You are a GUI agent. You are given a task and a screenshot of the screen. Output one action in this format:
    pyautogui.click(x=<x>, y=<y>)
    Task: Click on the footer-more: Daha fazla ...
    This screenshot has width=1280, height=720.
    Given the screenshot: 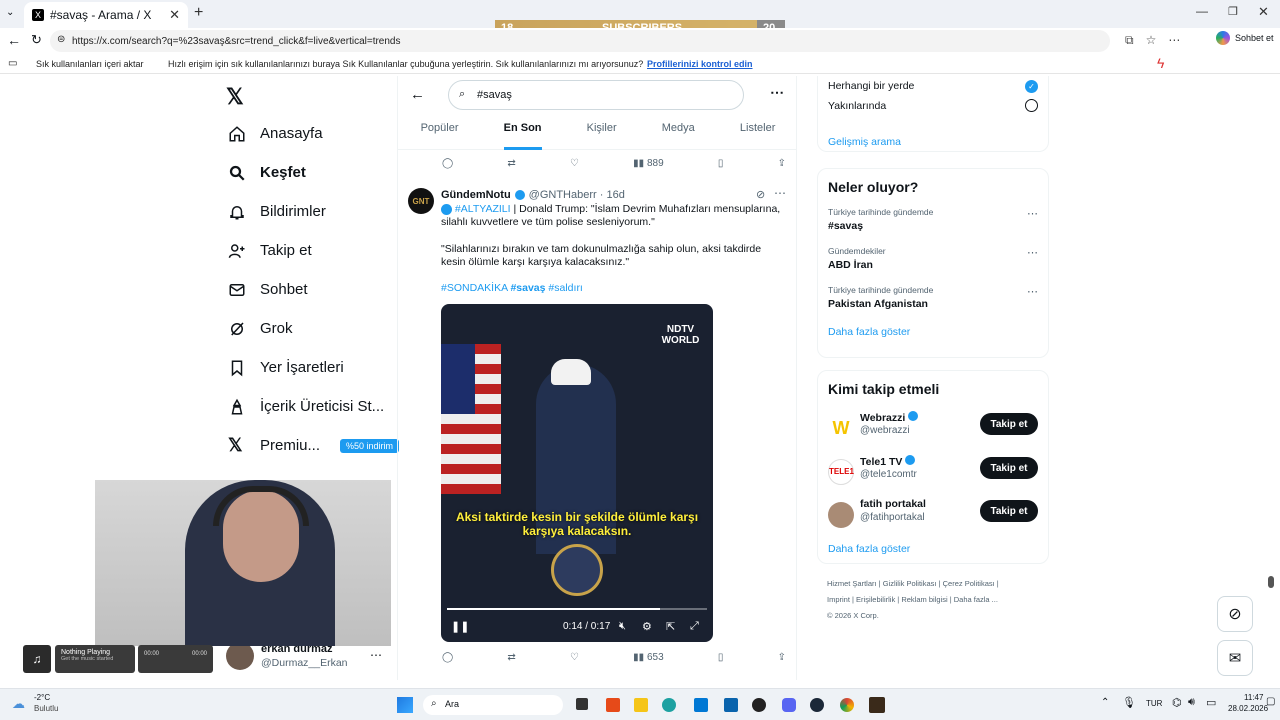 What is the action you would take?
    pyautogui.click(x=976, y=599)
    